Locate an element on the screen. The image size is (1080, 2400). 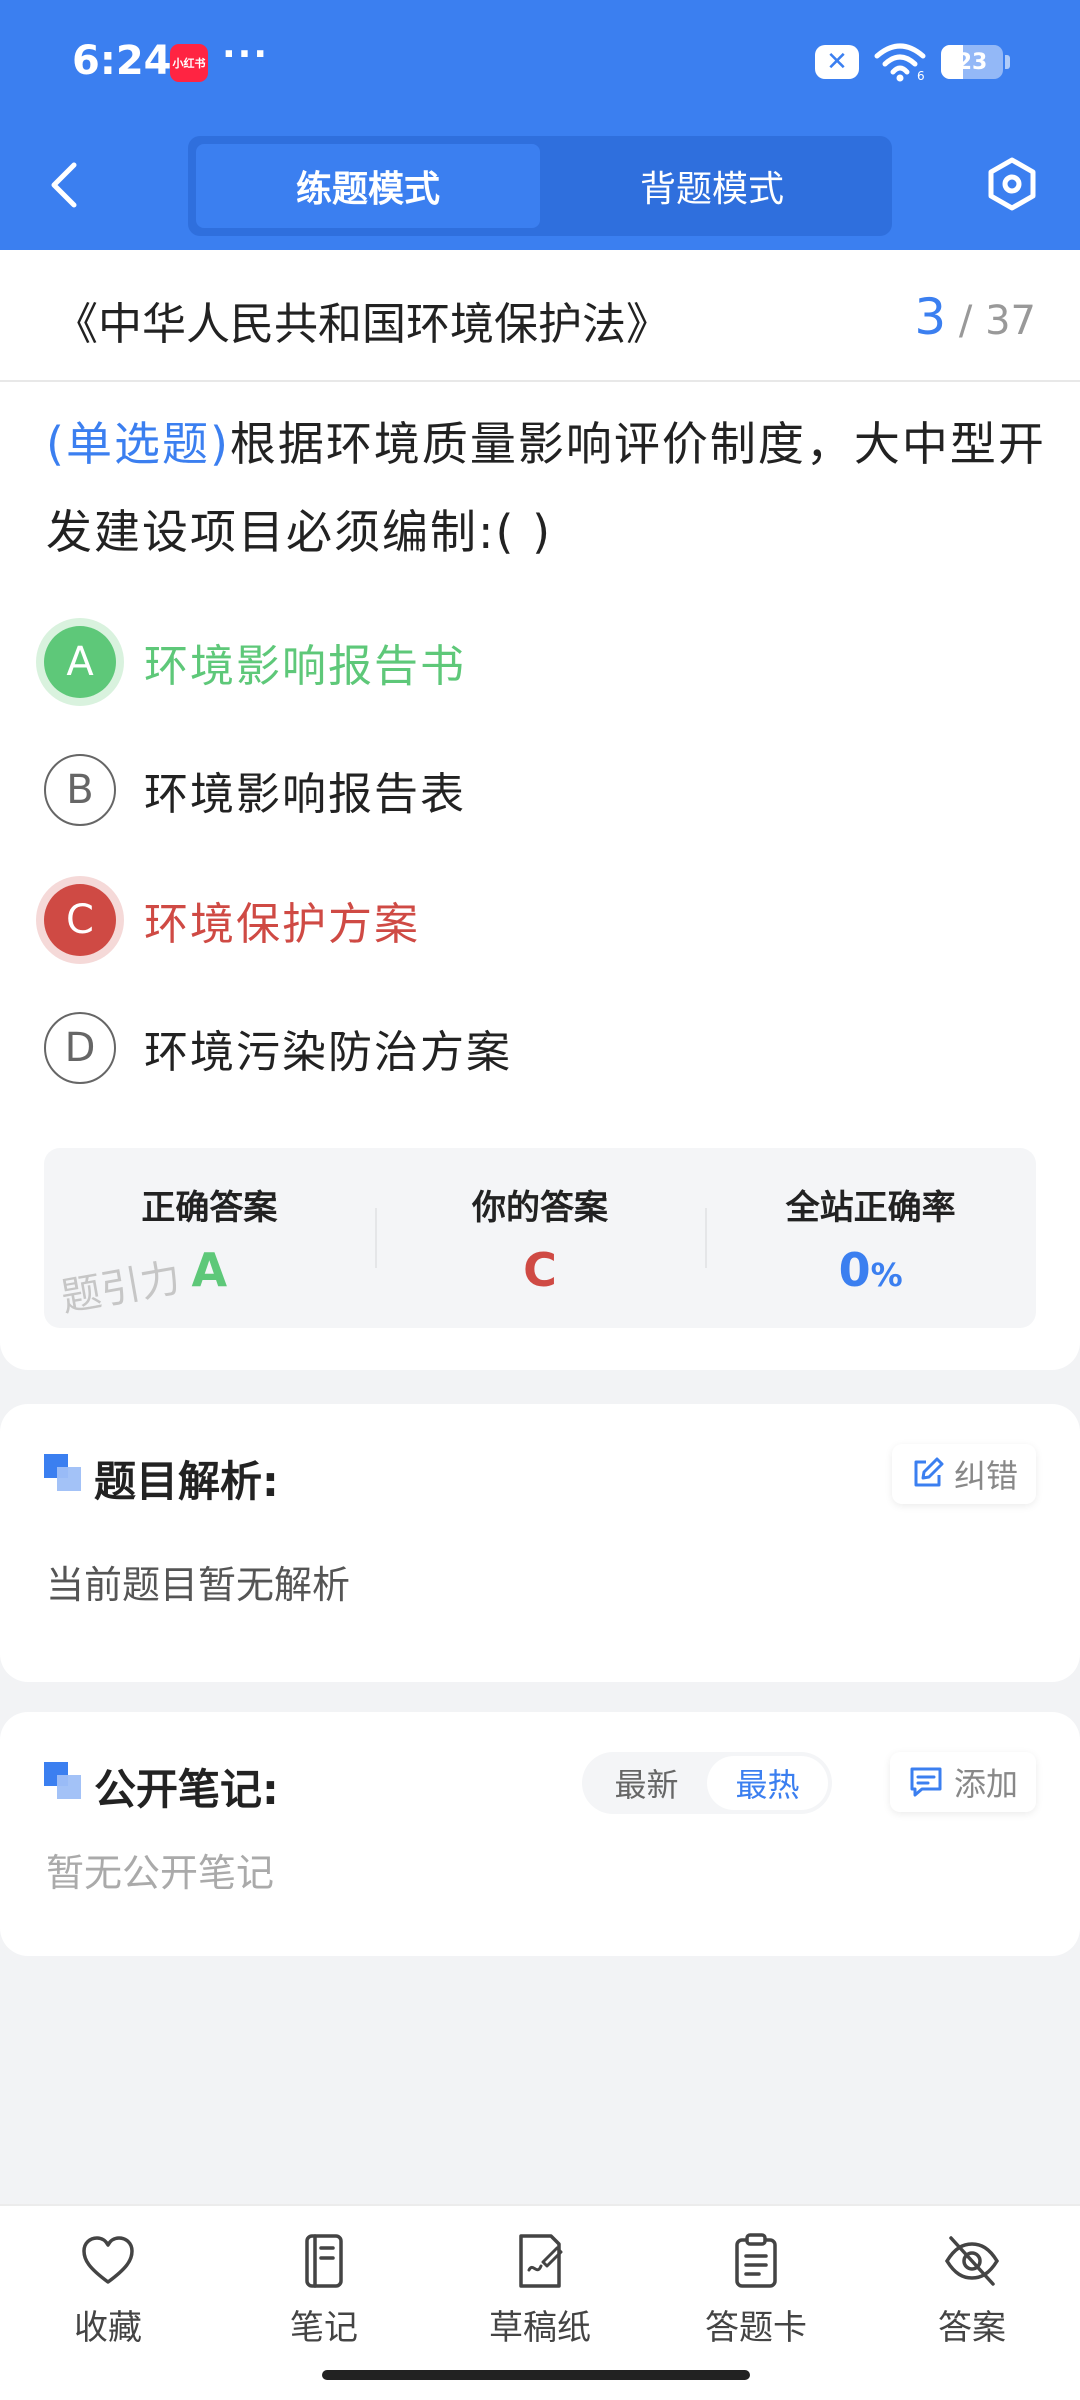
accuracy-rate-value: 0% is located at coordinates (870, 1270).